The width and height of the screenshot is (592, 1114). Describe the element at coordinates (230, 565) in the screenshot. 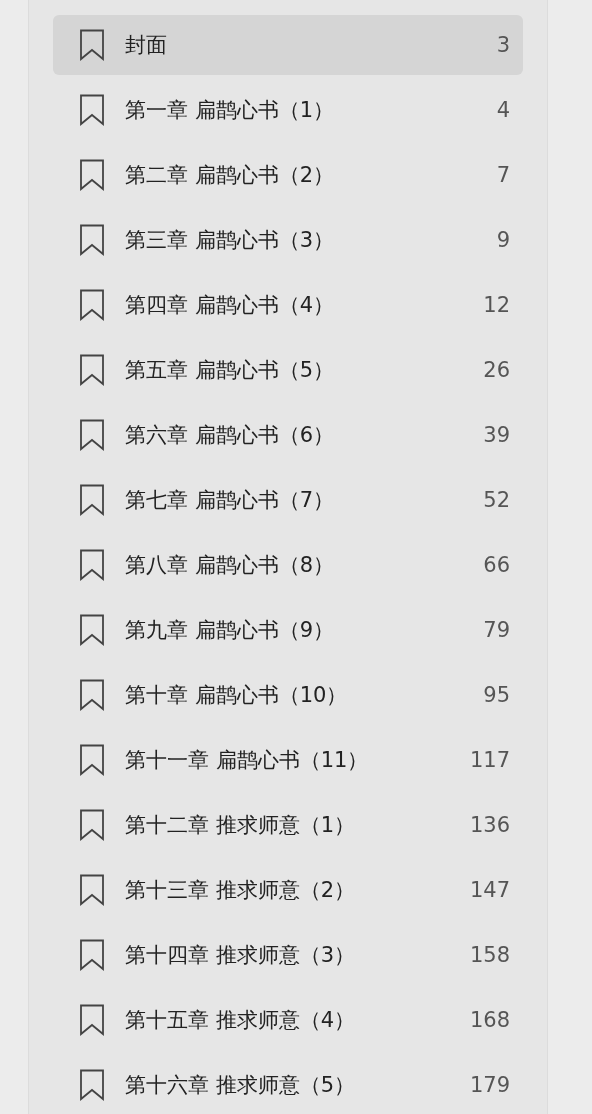

I see `chapter-title: 第八章 扁鹊心书（8）` at that location.